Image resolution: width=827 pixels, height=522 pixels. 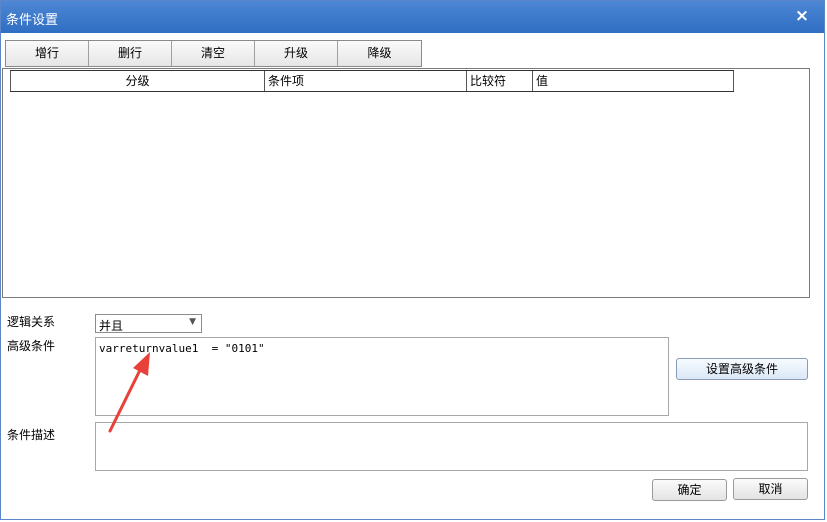 What do you see at coordinates (32, 20) in the screenshot?
I see `dialog-title: 条件设置` at bounding box center [32, 20].